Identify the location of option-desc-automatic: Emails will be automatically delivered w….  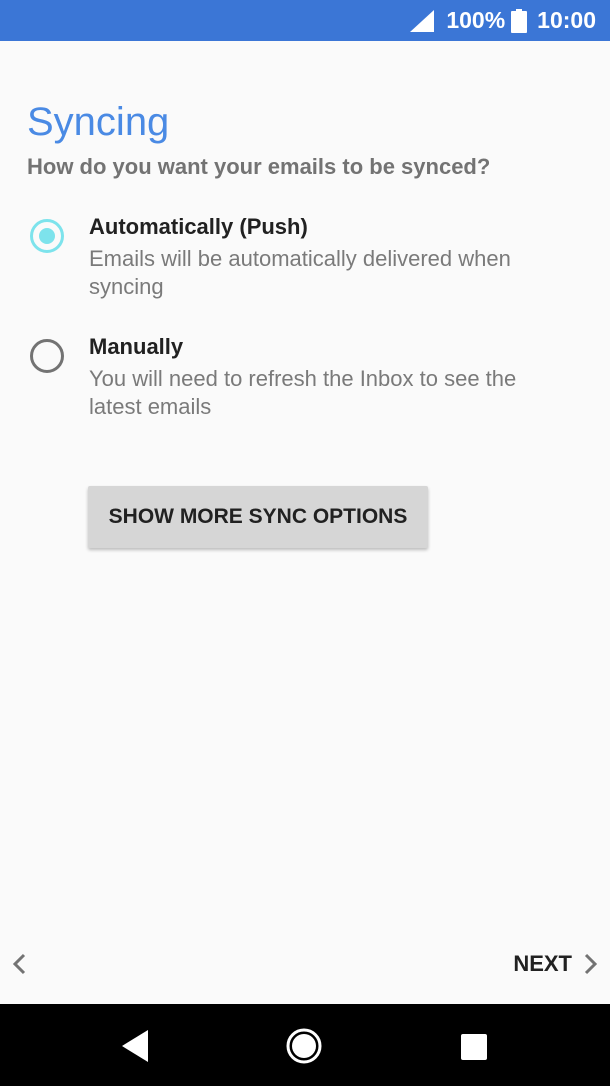
(300, 272).